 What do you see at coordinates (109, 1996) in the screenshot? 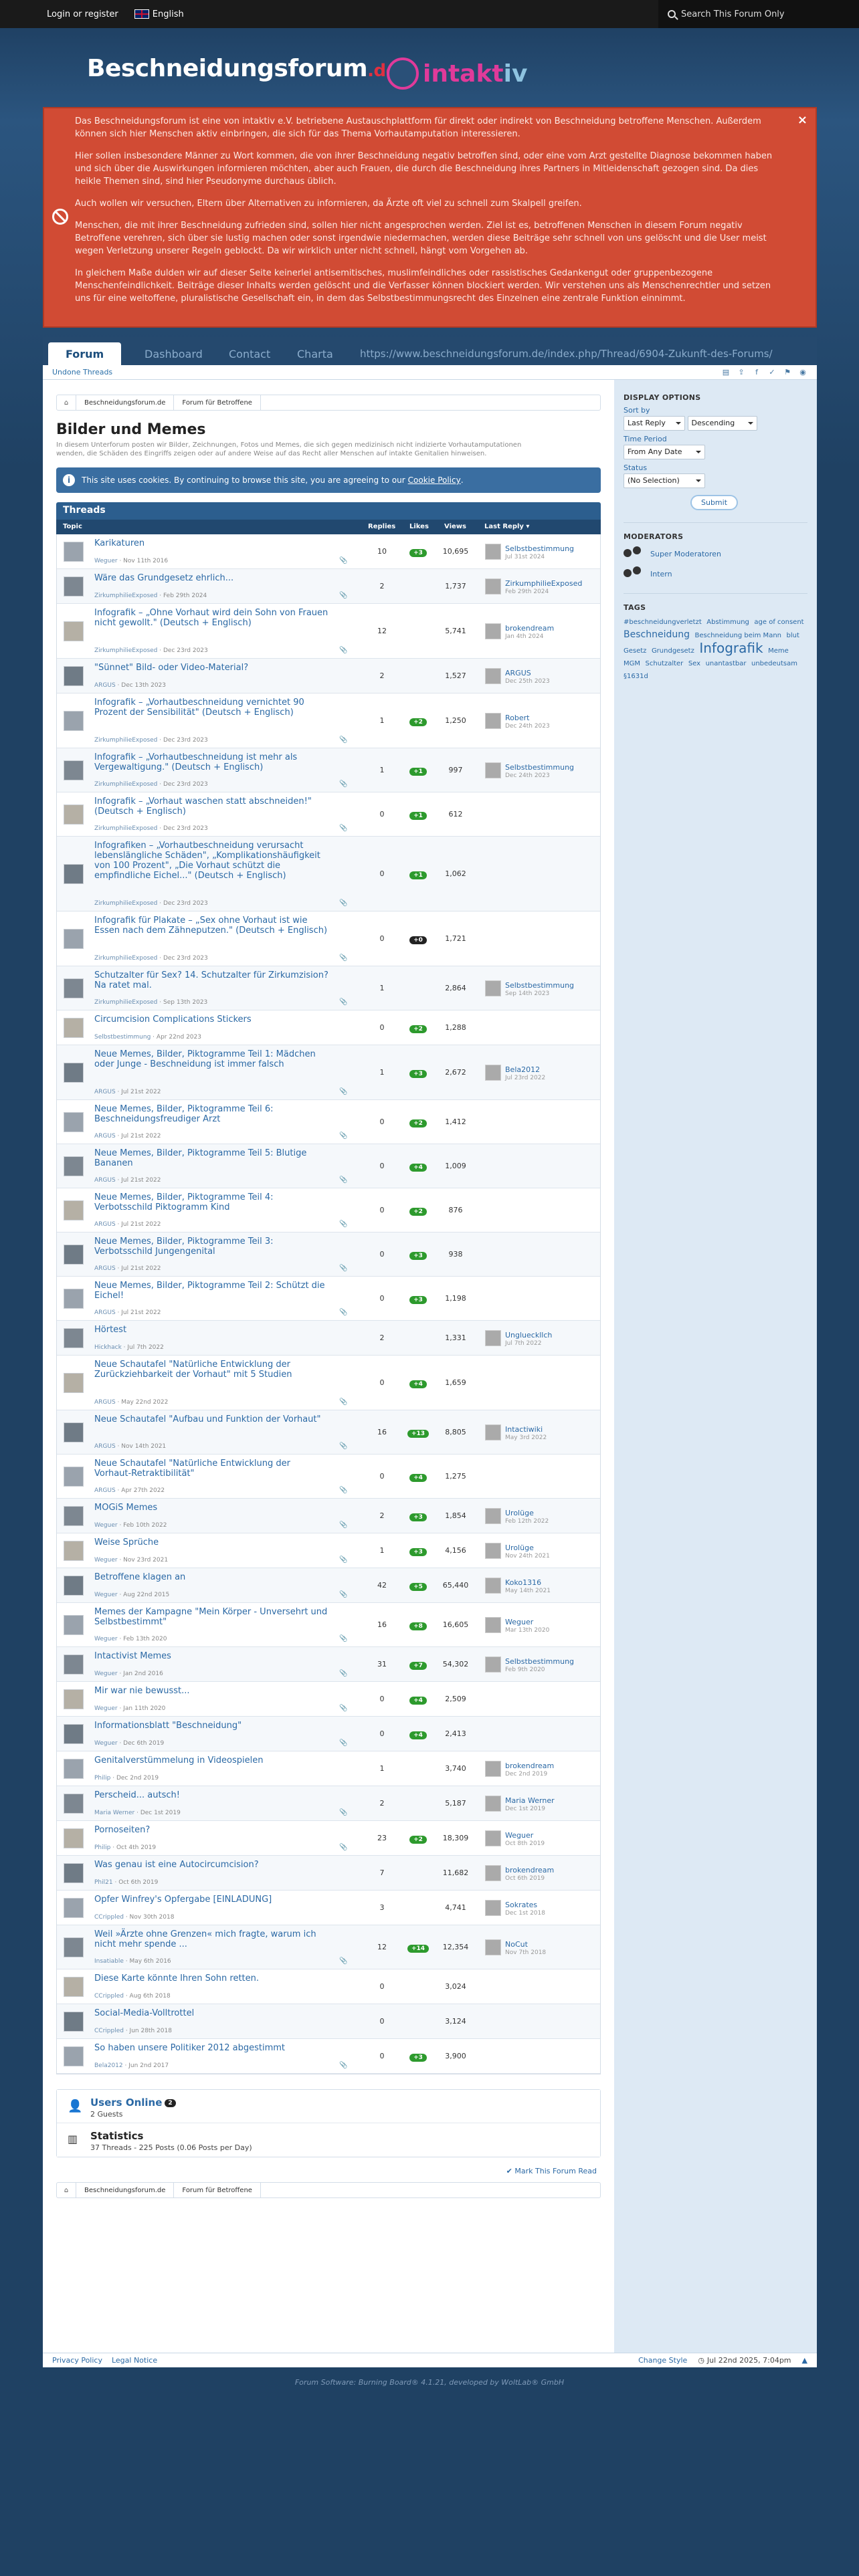
I see `thread-author: CCrippled` at bounding box center [109, 1996].